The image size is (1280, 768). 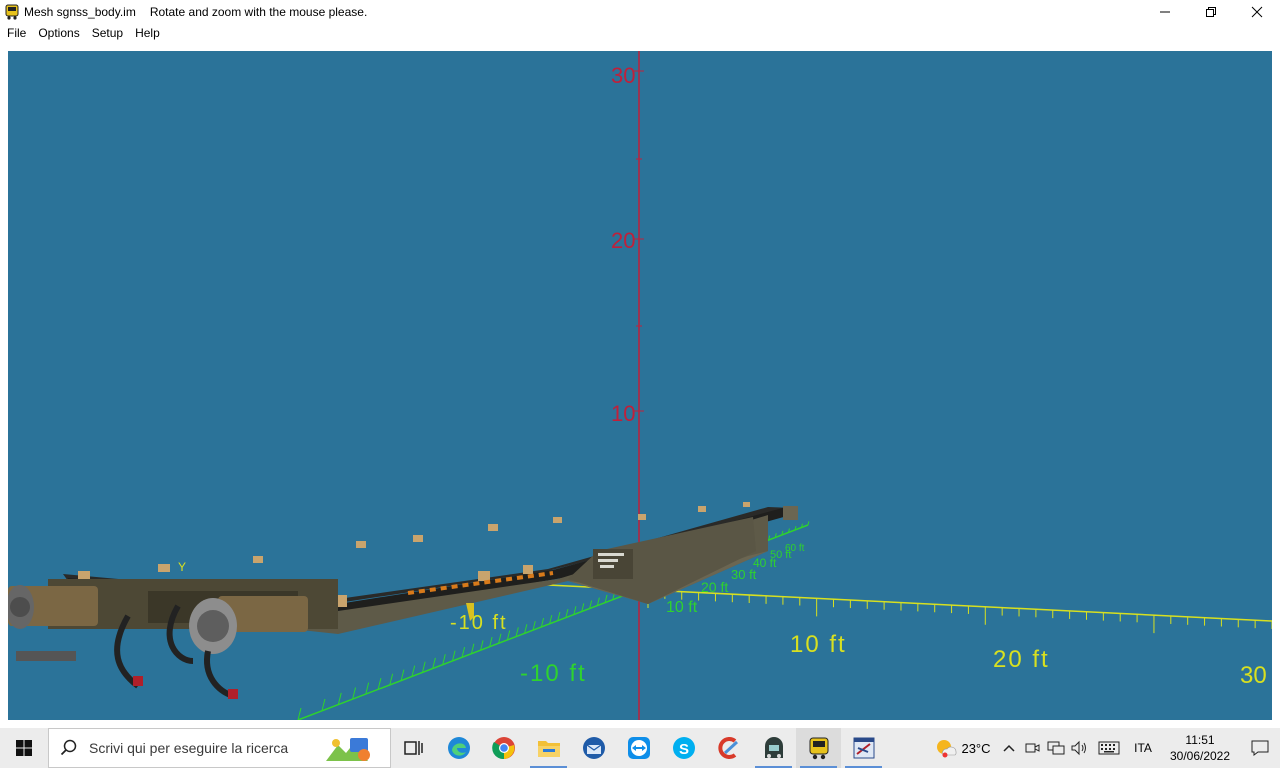 I want to click on z-axis-label-20: 20 ft, so click(x=714, y=587).